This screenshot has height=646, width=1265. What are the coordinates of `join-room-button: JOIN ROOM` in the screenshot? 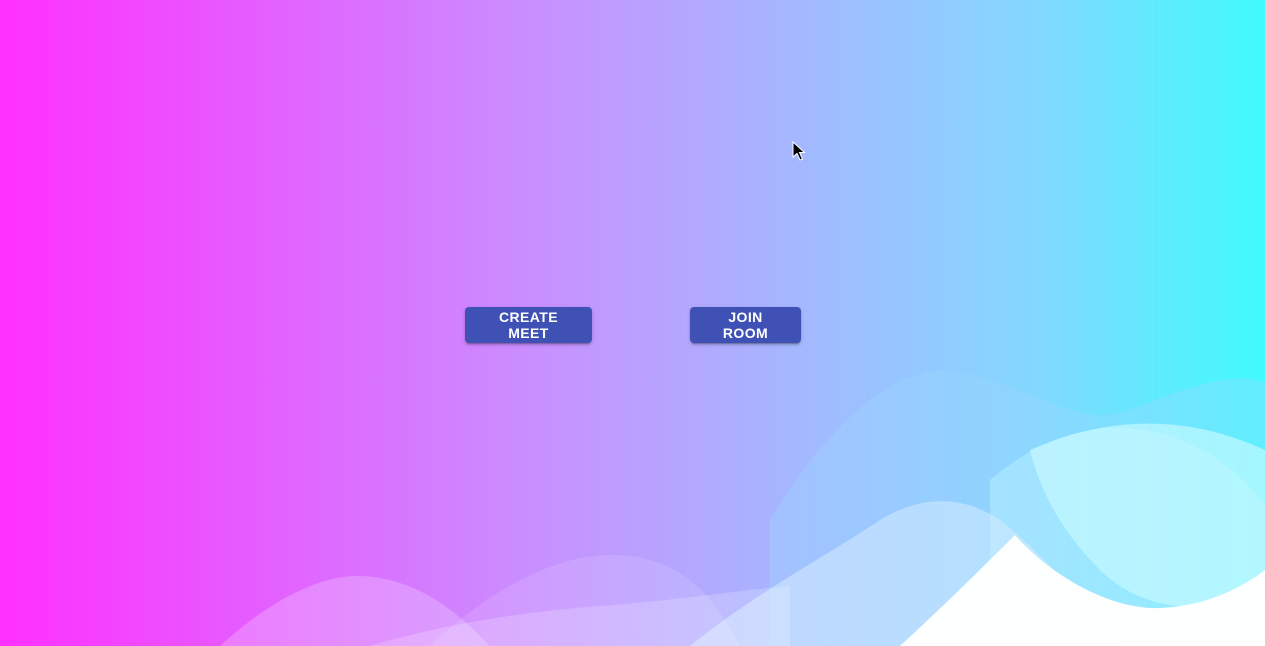 It's located at (745, 325).